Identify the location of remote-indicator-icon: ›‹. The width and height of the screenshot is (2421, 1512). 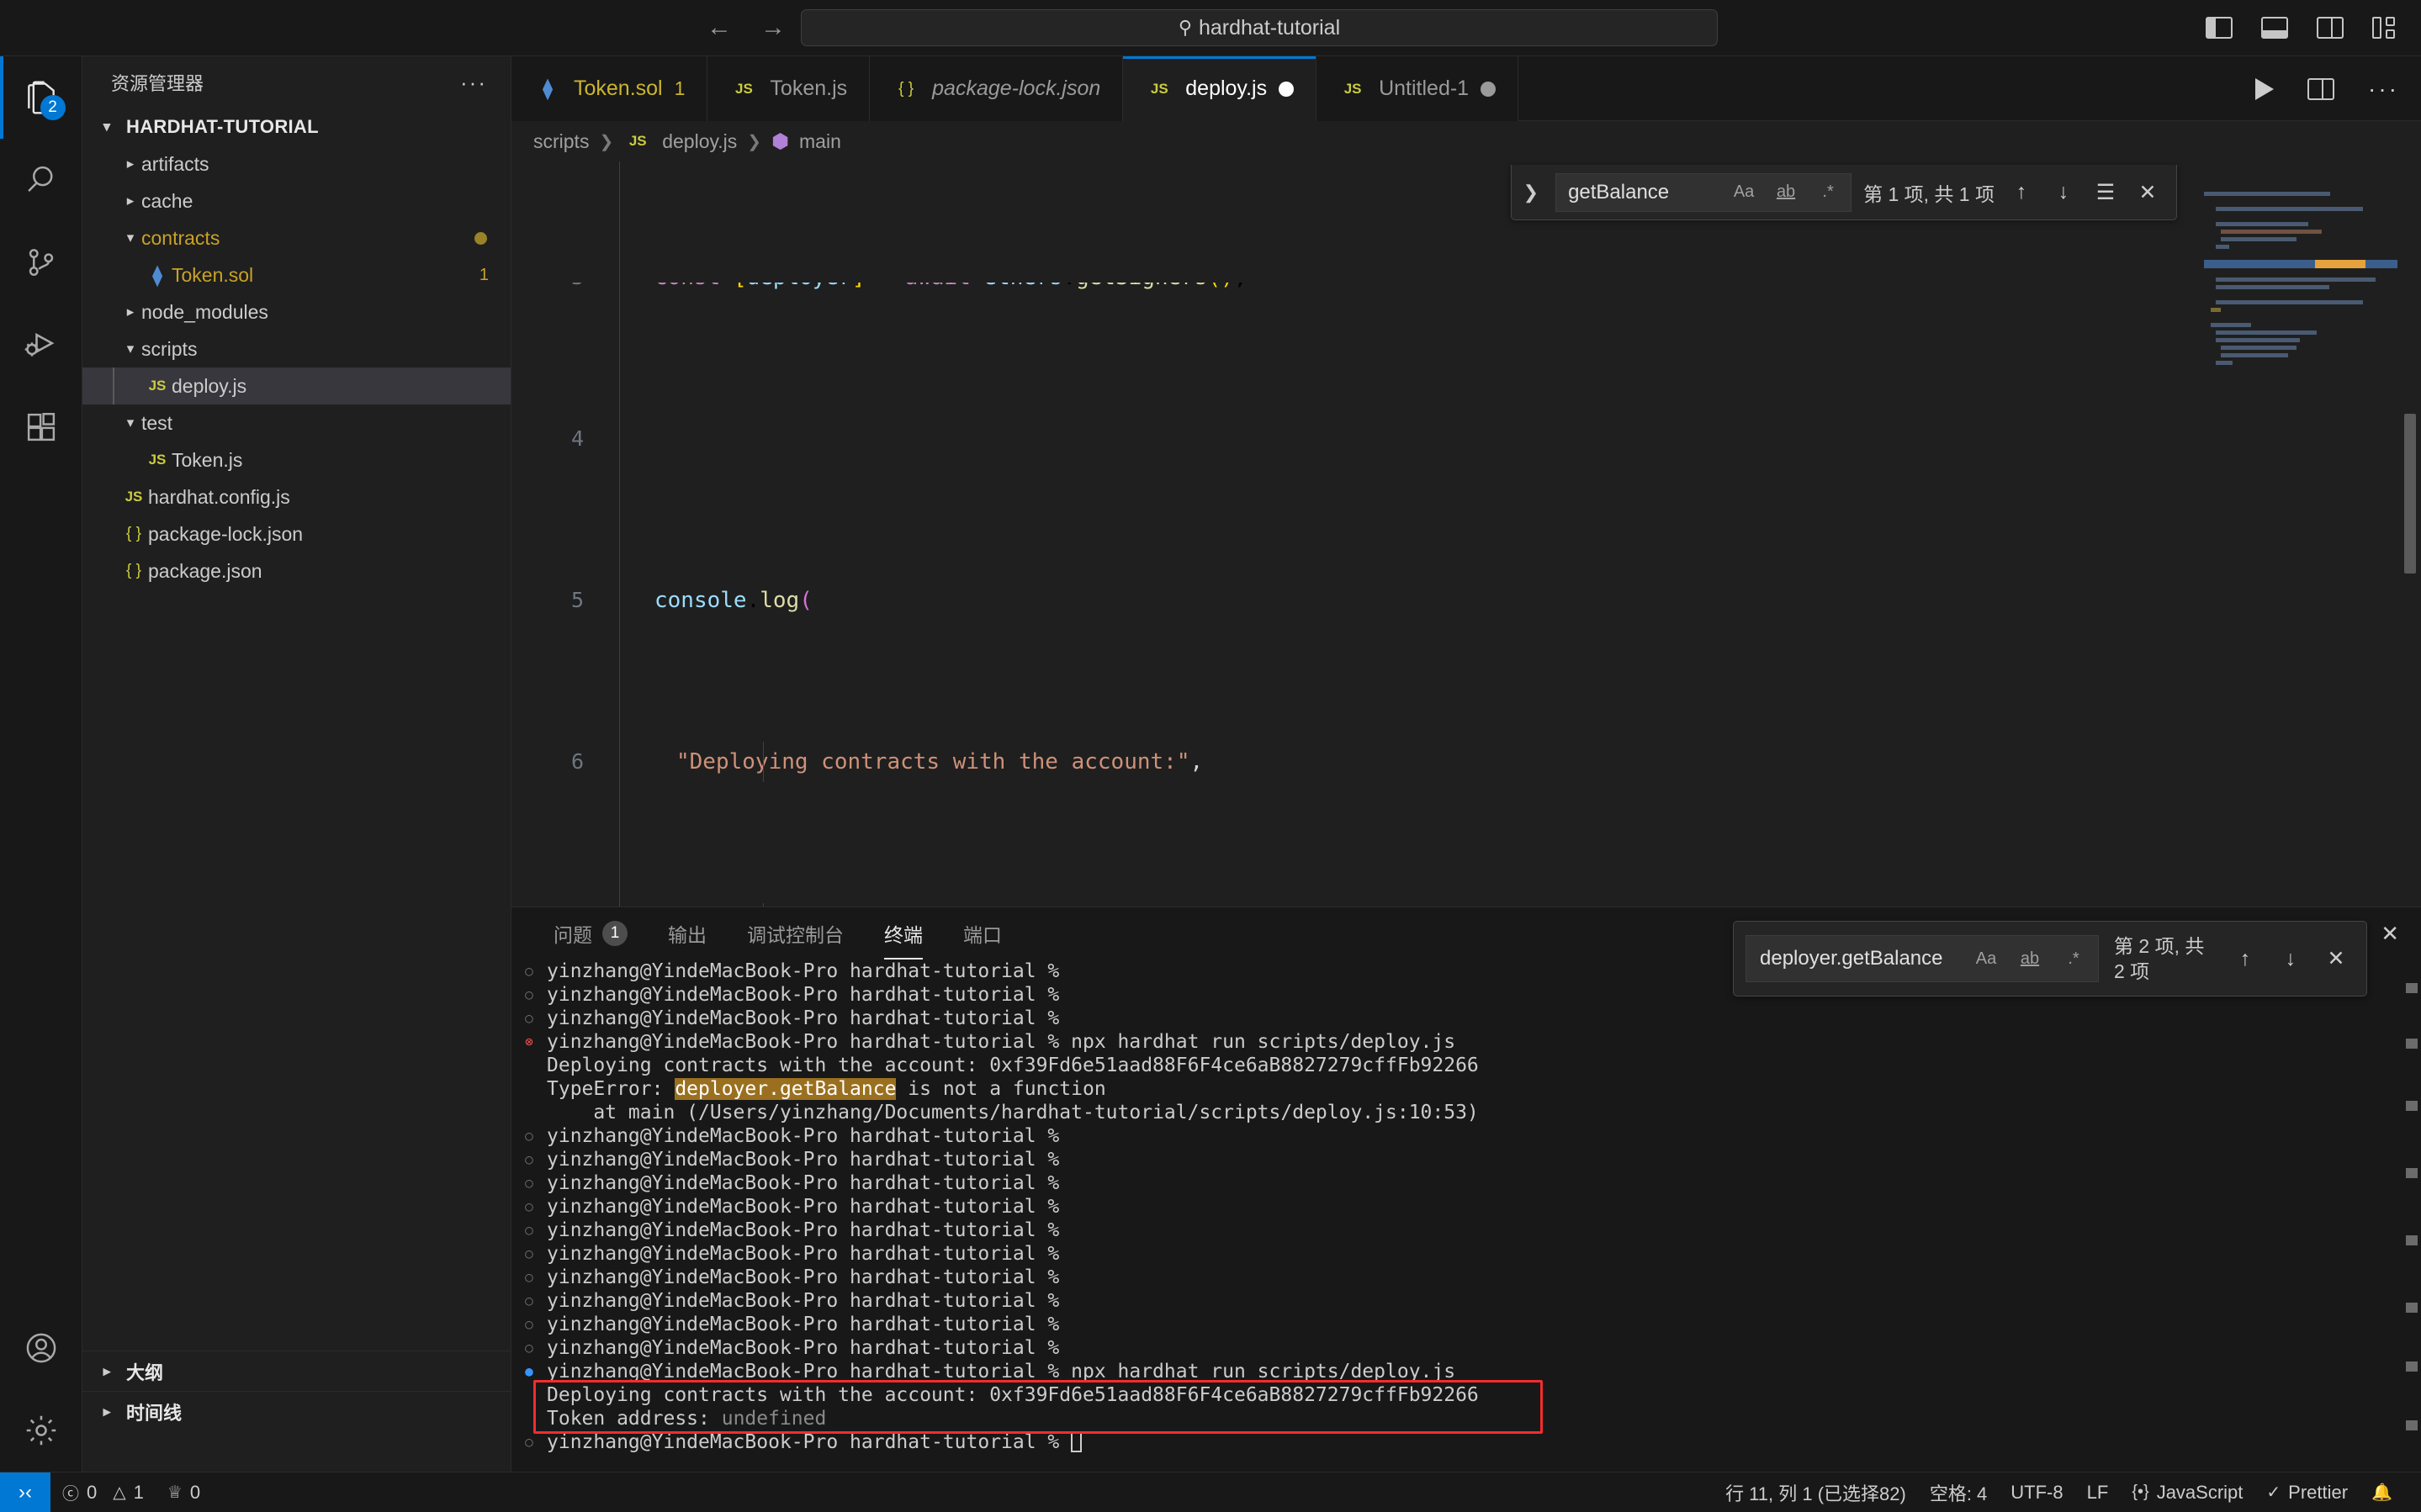
(25, 1492).